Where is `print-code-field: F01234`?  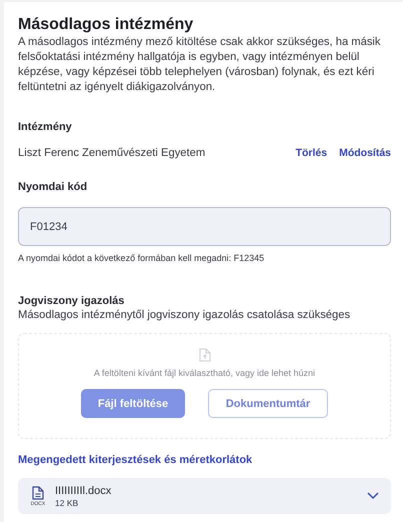 print-code-field: F01234 is located at coordinates (204, 226).